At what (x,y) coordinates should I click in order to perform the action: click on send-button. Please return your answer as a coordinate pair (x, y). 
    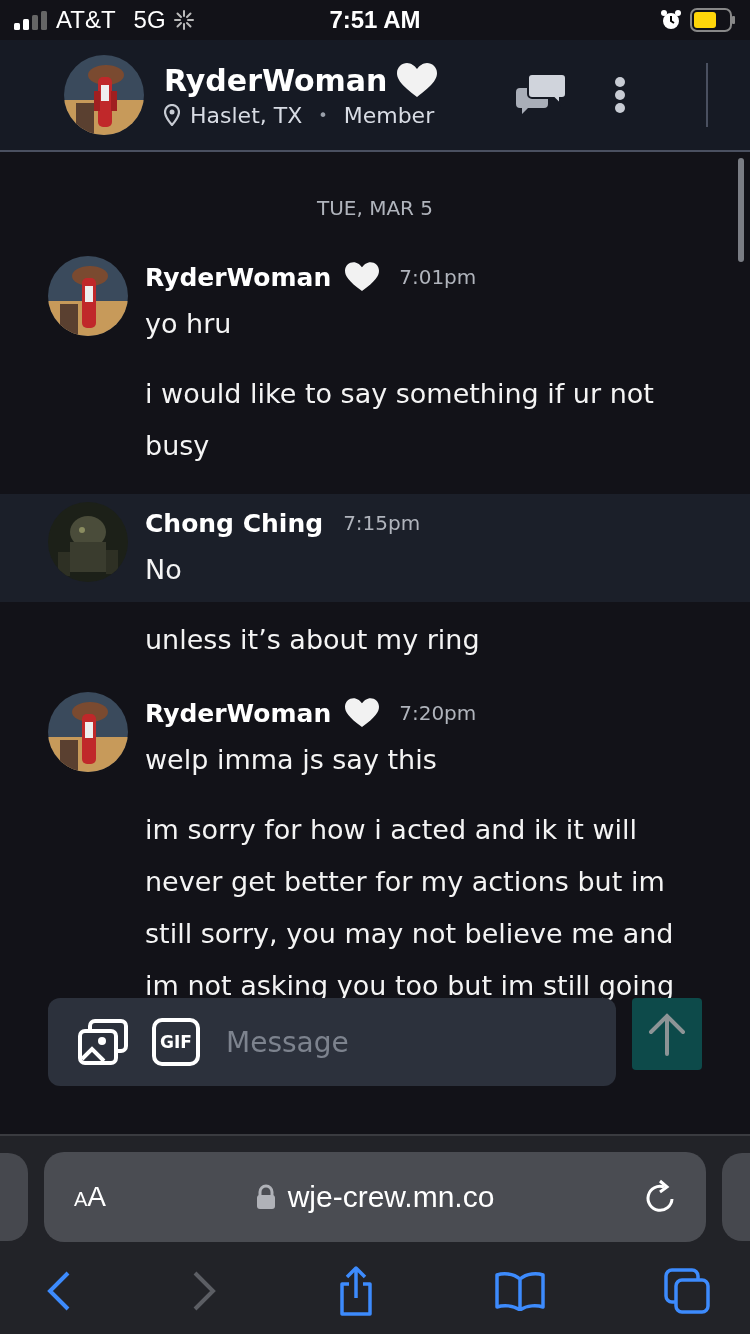
    Looking at the image, I should click on (667, 1034).